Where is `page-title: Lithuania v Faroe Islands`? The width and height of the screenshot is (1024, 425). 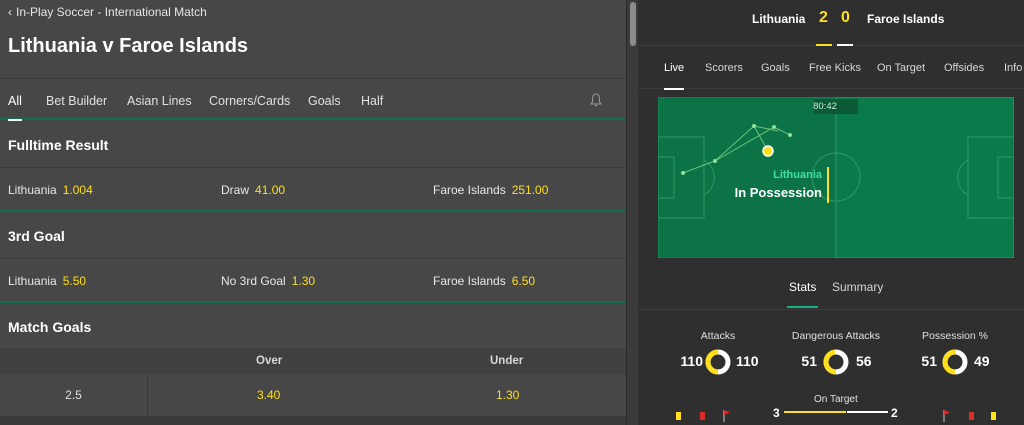 page-title: Lithuania v Faroe Islands is located at coordinates (128, 46).